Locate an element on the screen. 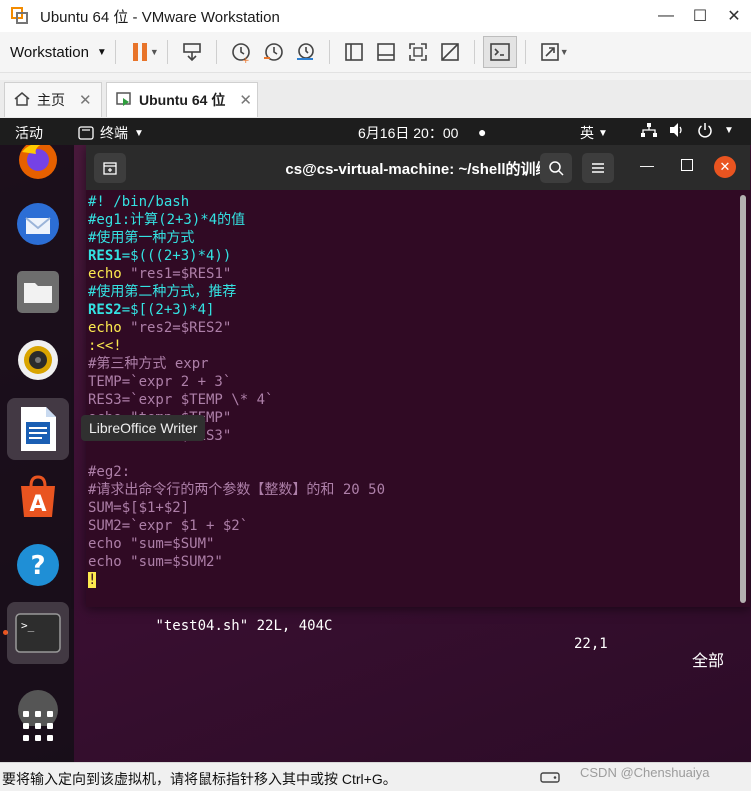 This screenshot has width=751, height=791. full-screen-button is located at coordinates (418, 52).